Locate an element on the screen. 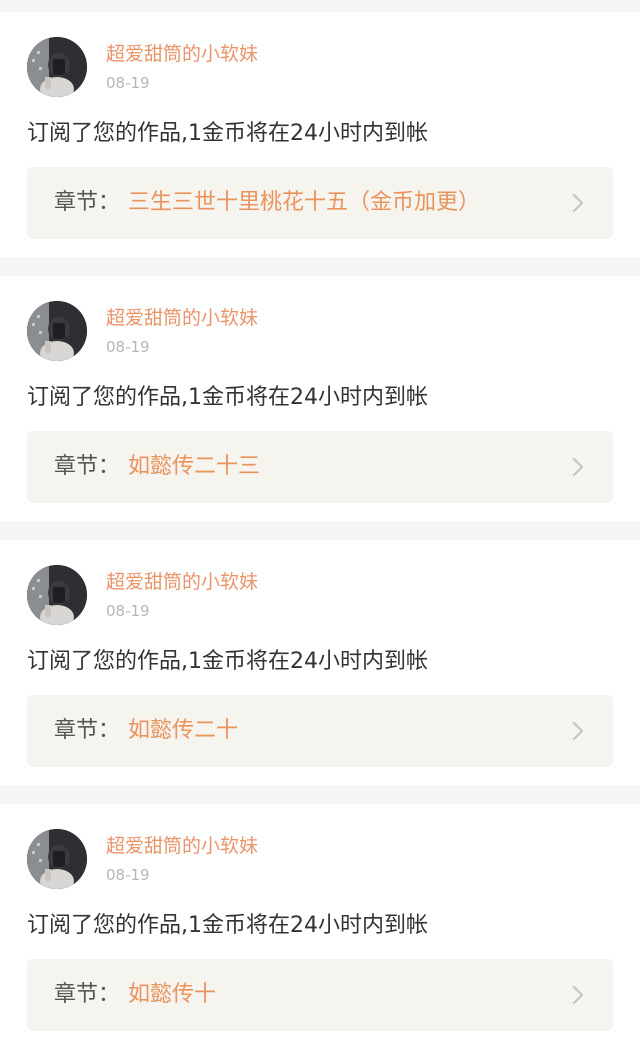  chapter-title: 如懿传二十三 is located at coordinates (194, 466).